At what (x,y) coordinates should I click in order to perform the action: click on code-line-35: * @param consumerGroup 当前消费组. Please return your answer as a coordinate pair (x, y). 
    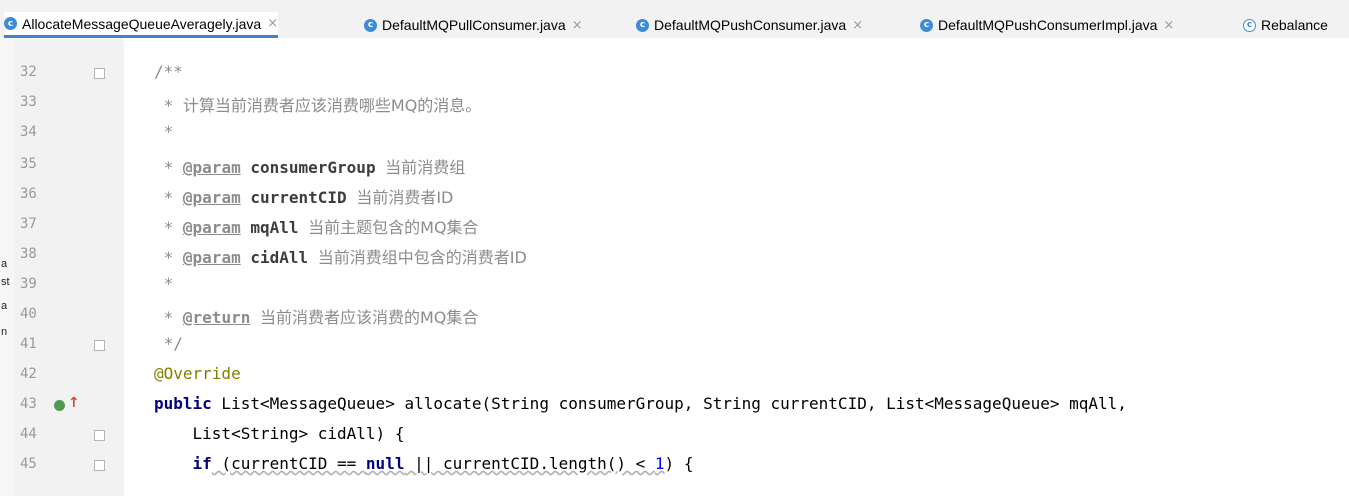
    Looking at the image, I should click on (310, 167).